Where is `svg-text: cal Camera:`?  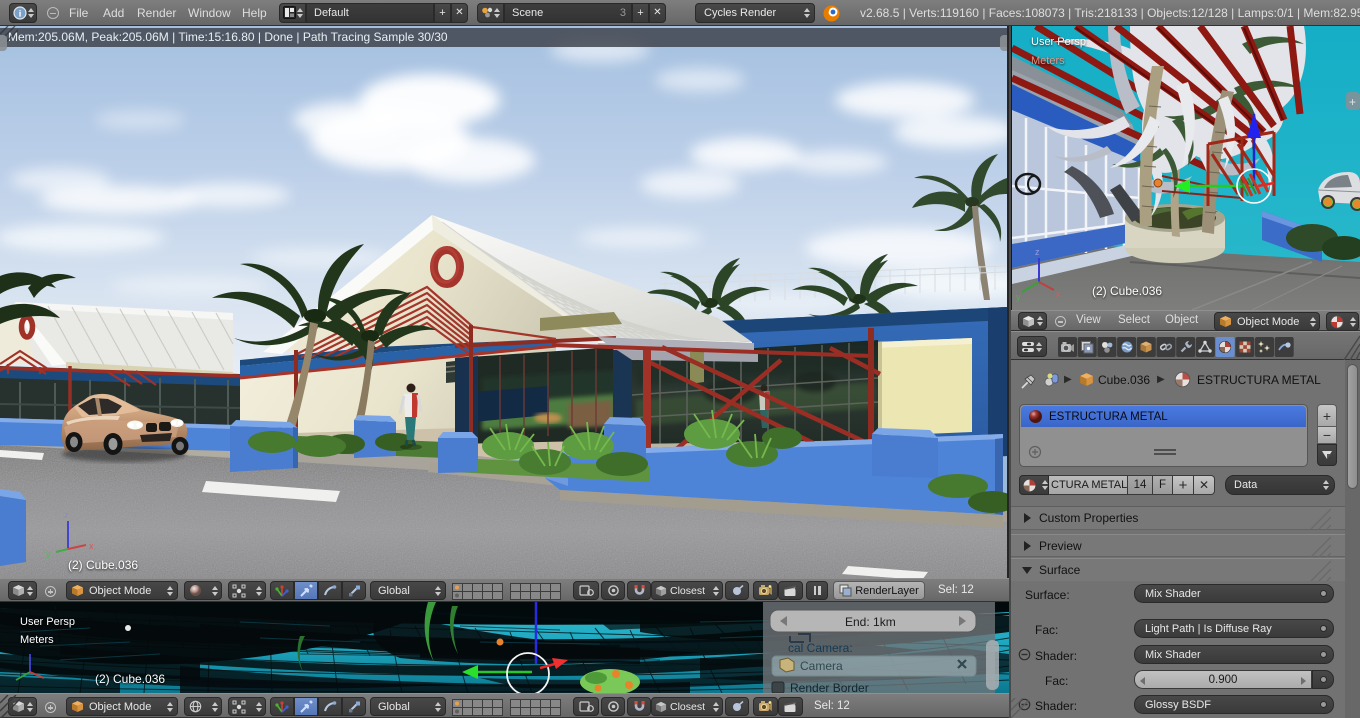
svg-text: cal Camera: is located at coordinates (820, 648).